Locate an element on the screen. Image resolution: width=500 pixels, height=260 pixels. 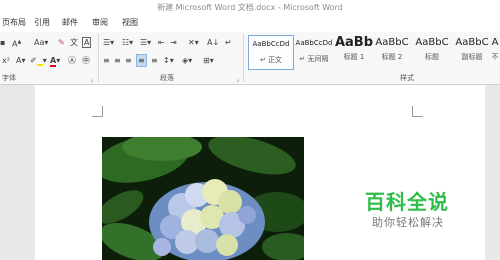
decrease-indent-icon: ⇤ is located at coordinates (161, 42).